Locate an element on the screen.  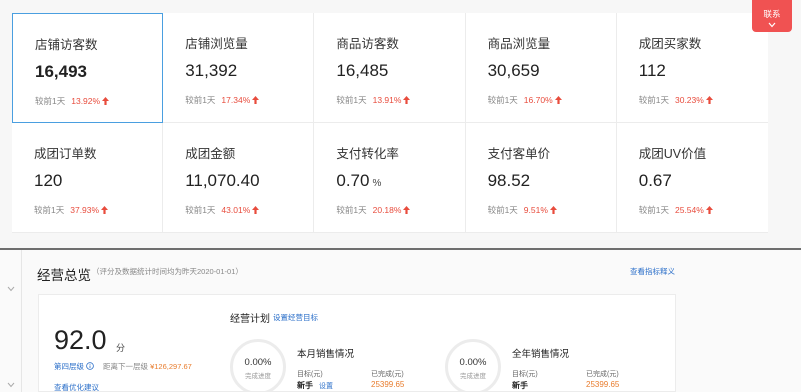
metric-card: 商品访客数 16,485 较前1天 13.91% is located at coordinates (390, 68).